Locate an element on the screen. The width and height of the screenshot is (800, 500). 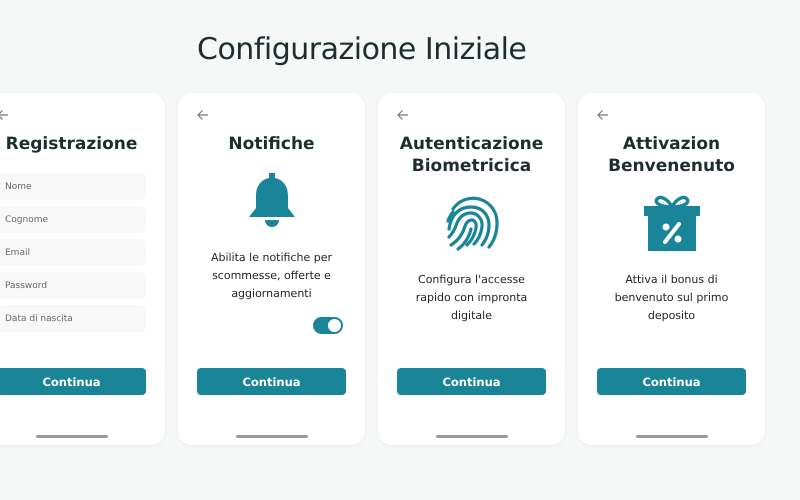
gift-icon is located at coordinates (671, 222).